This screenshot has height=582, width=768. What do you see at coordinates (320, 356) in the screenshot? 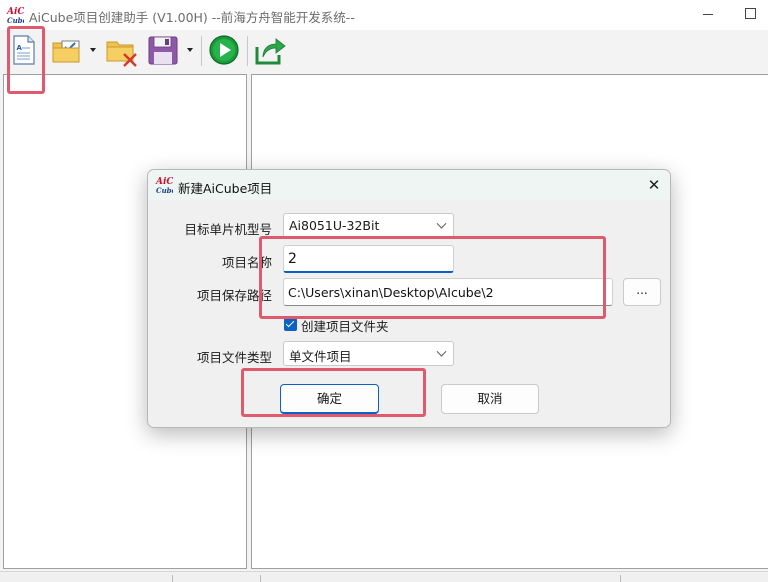
I see `file-type-select-value: 单文件项目` at bounding box center [320, 356].